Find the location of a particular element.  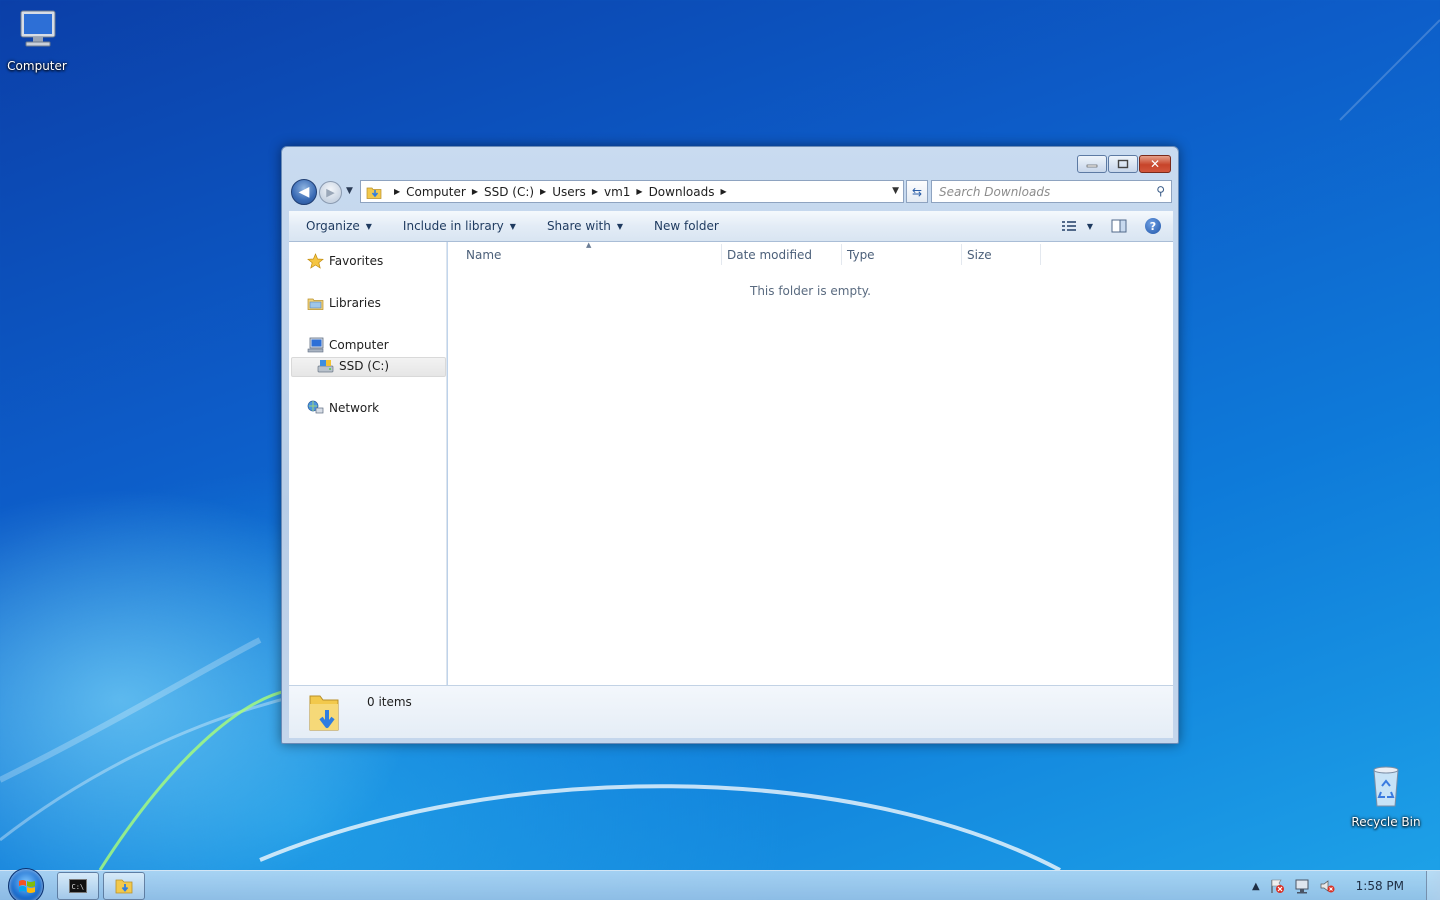

column-header-type: Type is located at coordinates (861, 254).